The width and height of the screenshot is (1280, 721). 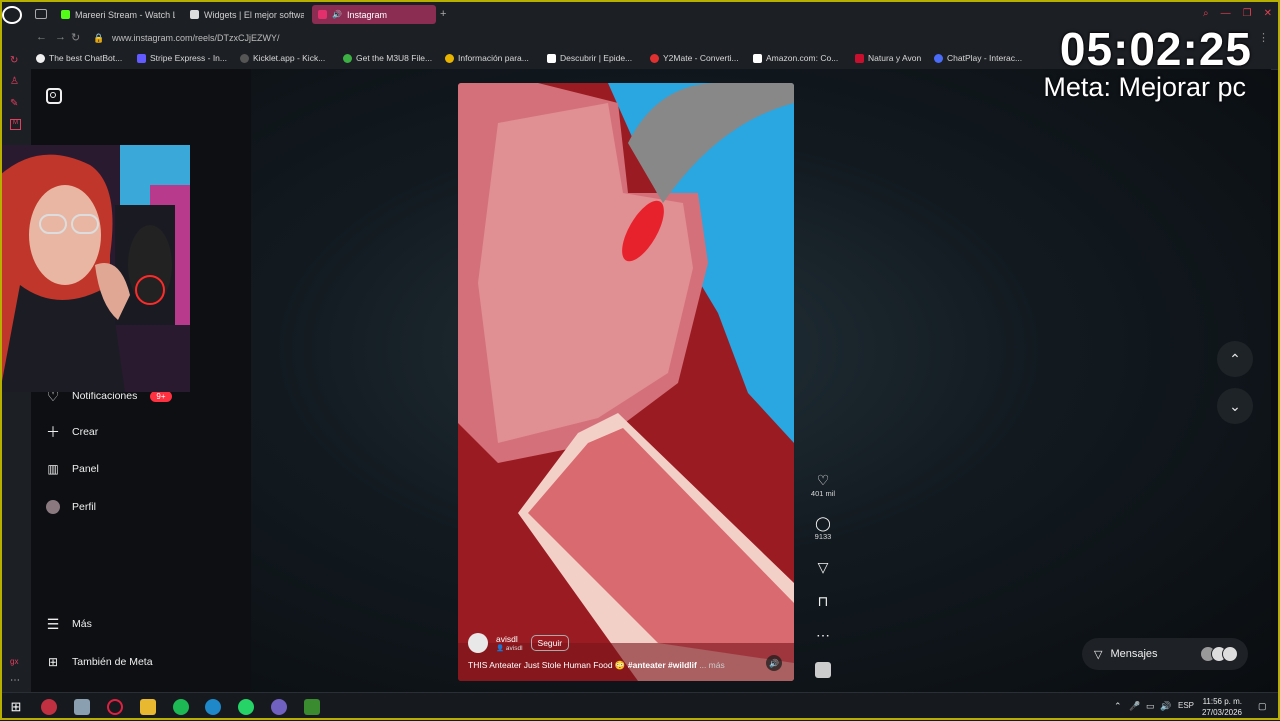 I want to click on heart-icon: ♡, so click(x=823, y=480).